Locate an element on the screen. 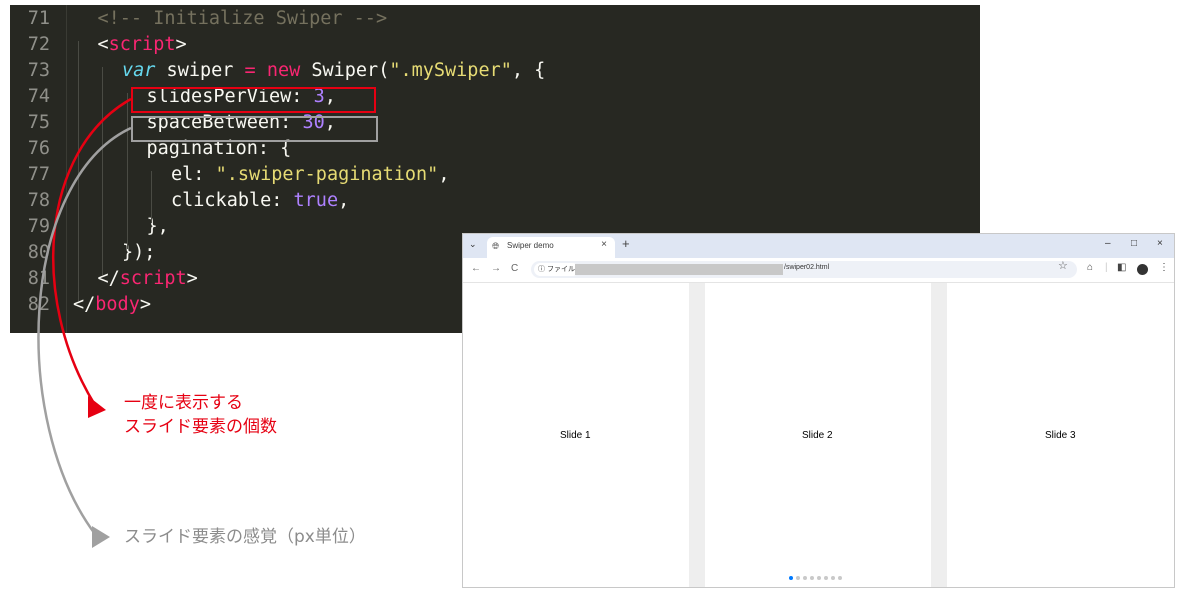 The width and height of the screenshot is (1200, 600). note-line: 一度に表示する is located at coordinates (183, 403).